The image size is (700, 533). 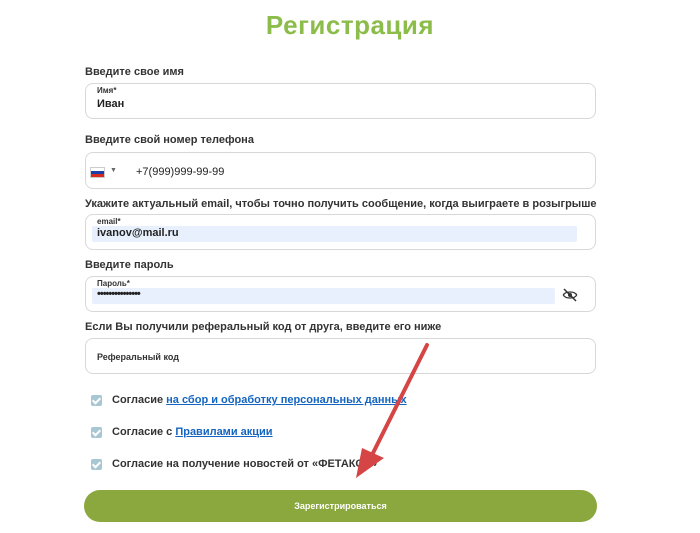 I want to click on page-title: Регистрация, so click(x=350, y=25).